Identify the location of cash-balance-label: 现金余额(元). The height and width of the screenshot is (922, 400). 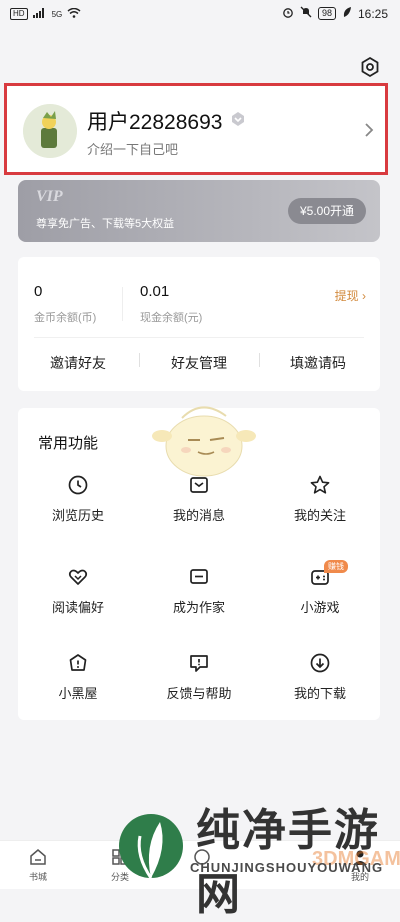
(171, 318).